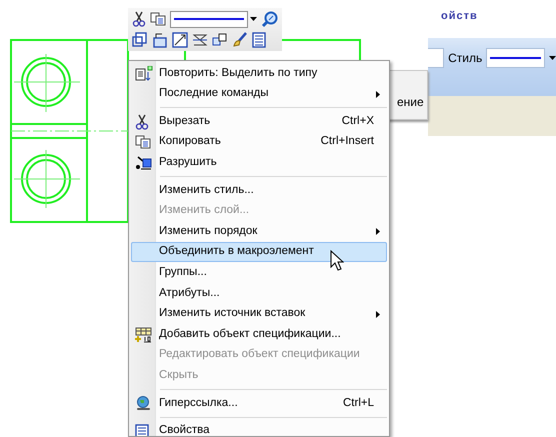 This screenshot has height=437, width=556. I want to click on menu-item: Копировать Ctrl+Insert, so click(259, 142).